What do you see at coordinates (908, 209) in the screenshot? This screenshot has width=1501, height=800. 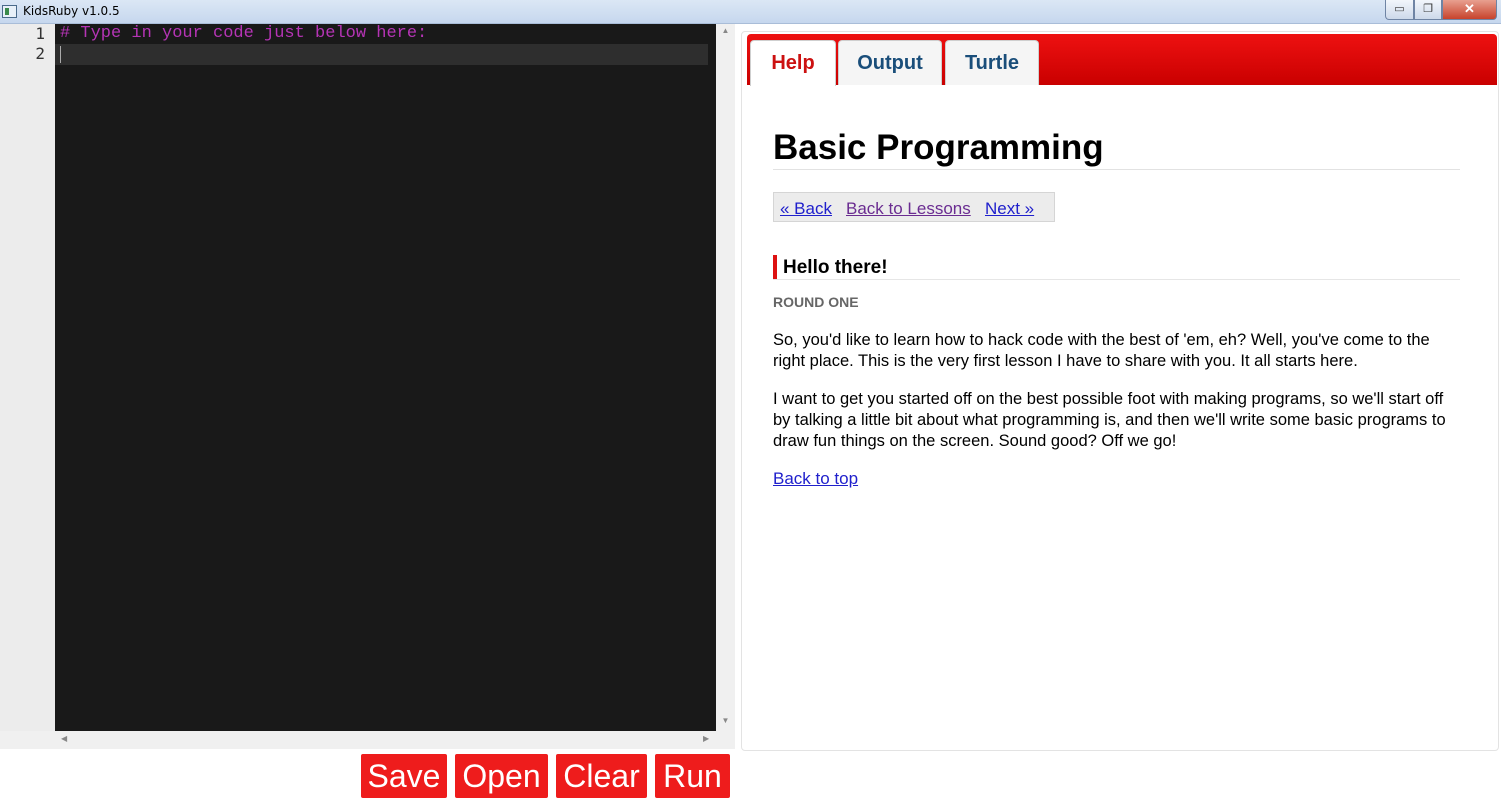 I see `back-to-lessons-link: Back to Lessons` at bounding box center [908, 209].